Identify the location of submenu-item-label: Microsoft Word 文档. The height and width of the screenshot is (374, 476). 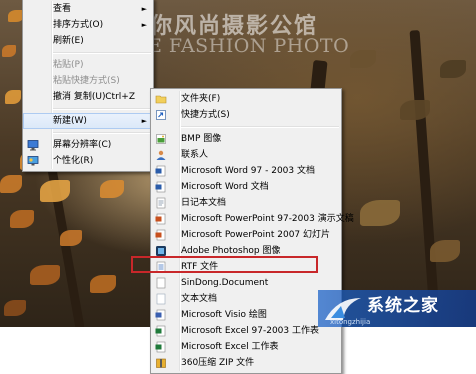
(225, 187).